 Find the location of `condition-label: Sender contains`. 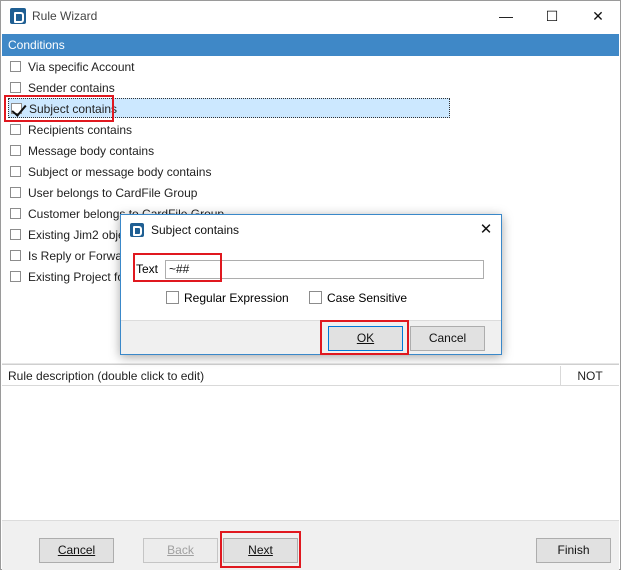

condition-label: Sender contains is located at coordinates (71, 88).